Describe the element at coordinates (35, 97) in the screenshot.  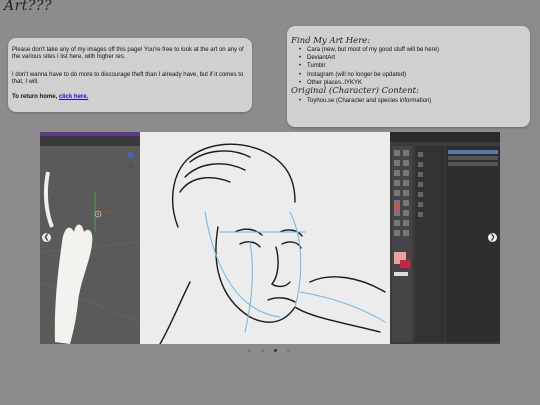
I see `return-home-text: To return home,` at that location.